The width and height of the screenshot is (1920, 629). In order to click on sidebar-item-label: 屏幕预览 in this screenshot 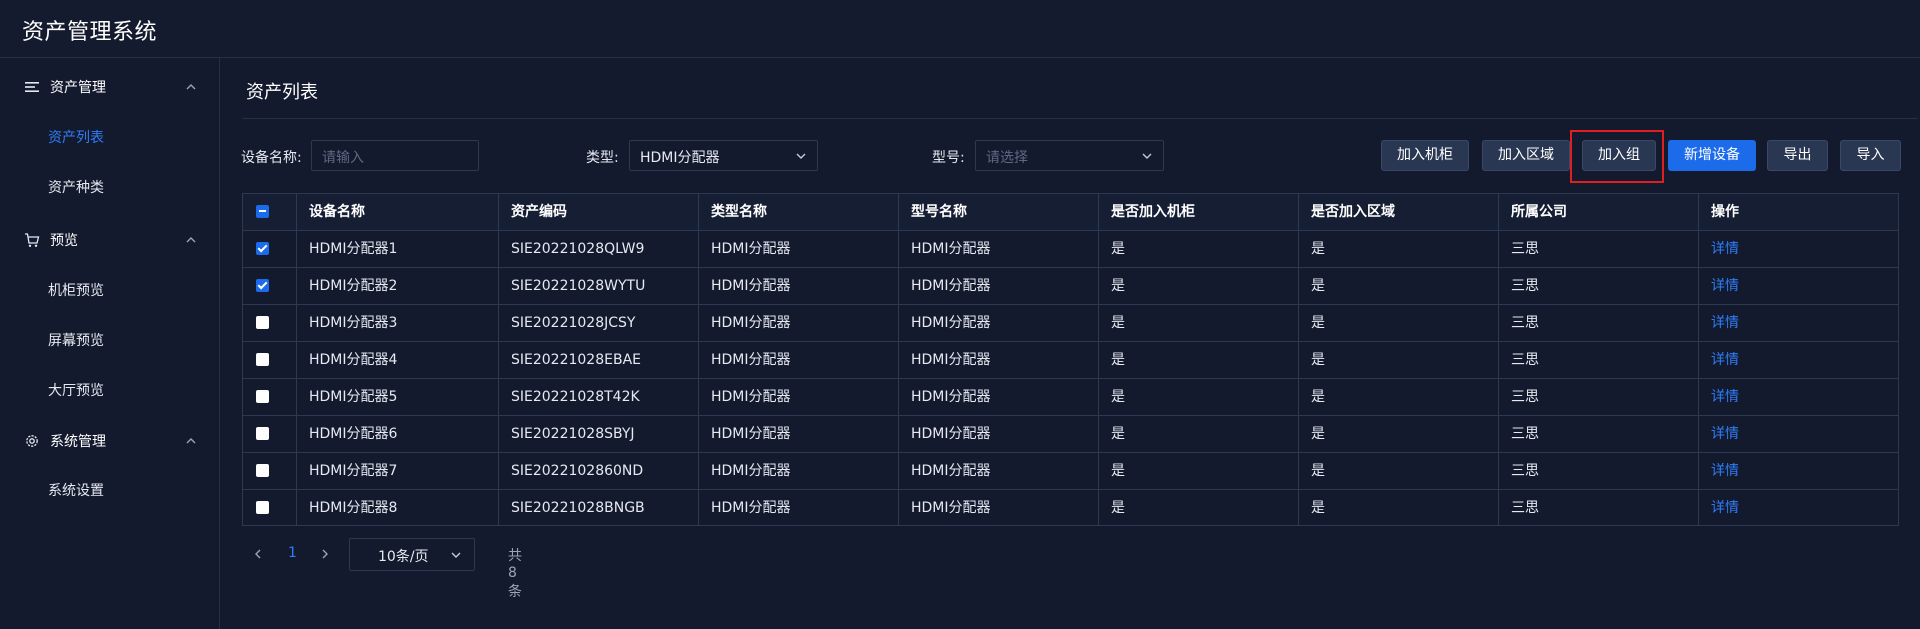, I will do `click(76, 341)`.